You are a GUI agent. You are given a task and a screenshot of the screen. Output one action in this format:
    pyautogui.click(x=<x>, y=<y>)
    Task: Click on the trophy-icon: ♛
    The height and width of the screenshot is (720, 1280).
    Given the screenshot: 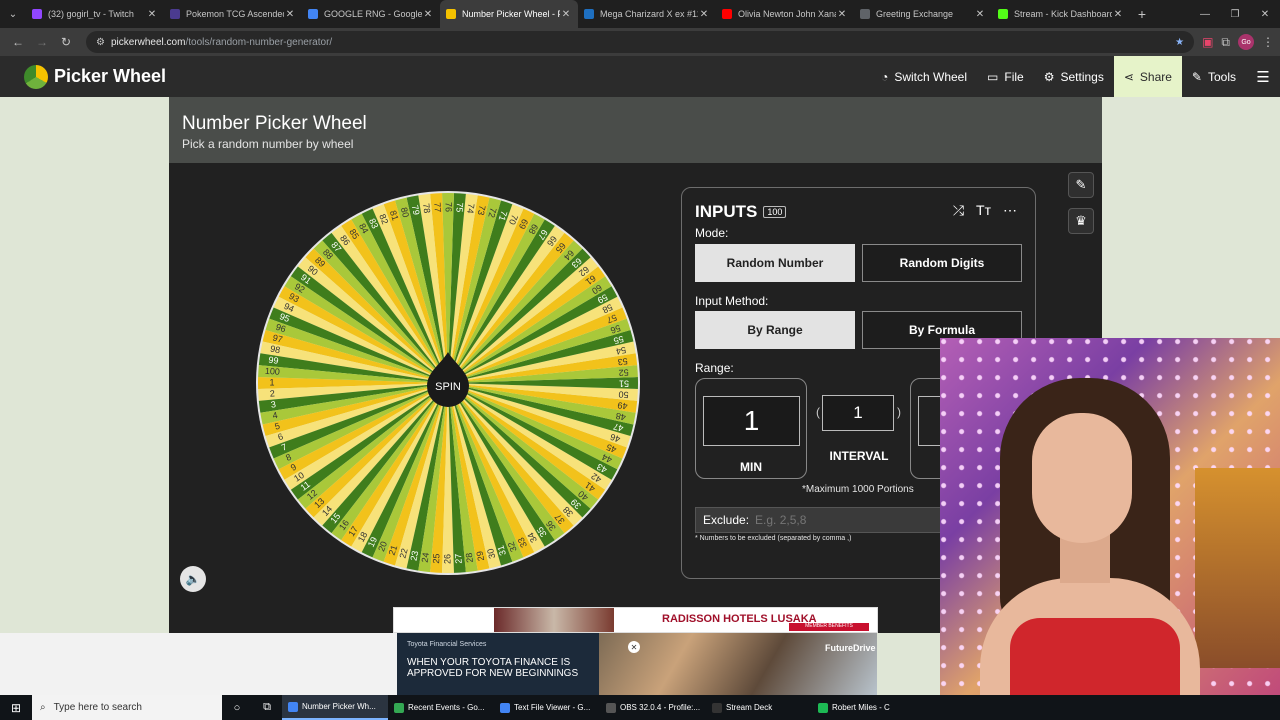 What is the action you would take?
    pyautogui.click(x=1081, y=221)
    